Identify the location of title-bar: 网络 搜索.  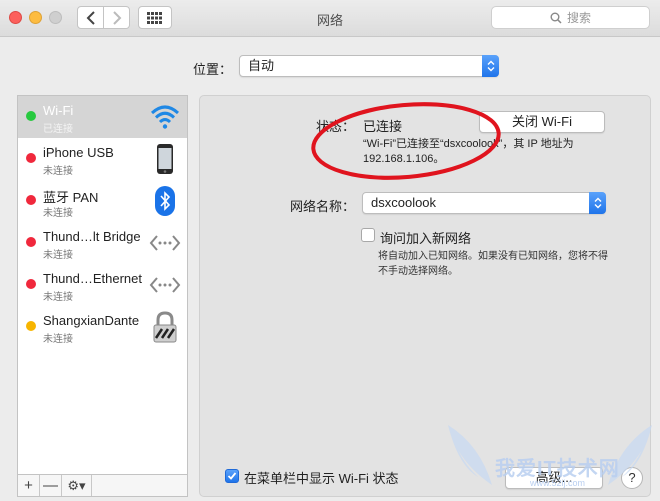
(330, 18).